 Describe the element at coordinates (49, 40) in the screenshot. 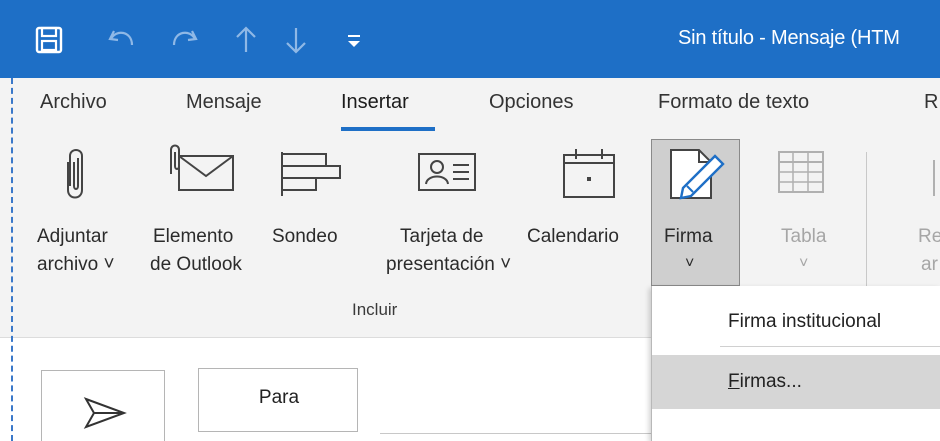

I see `save-icon` at that location.